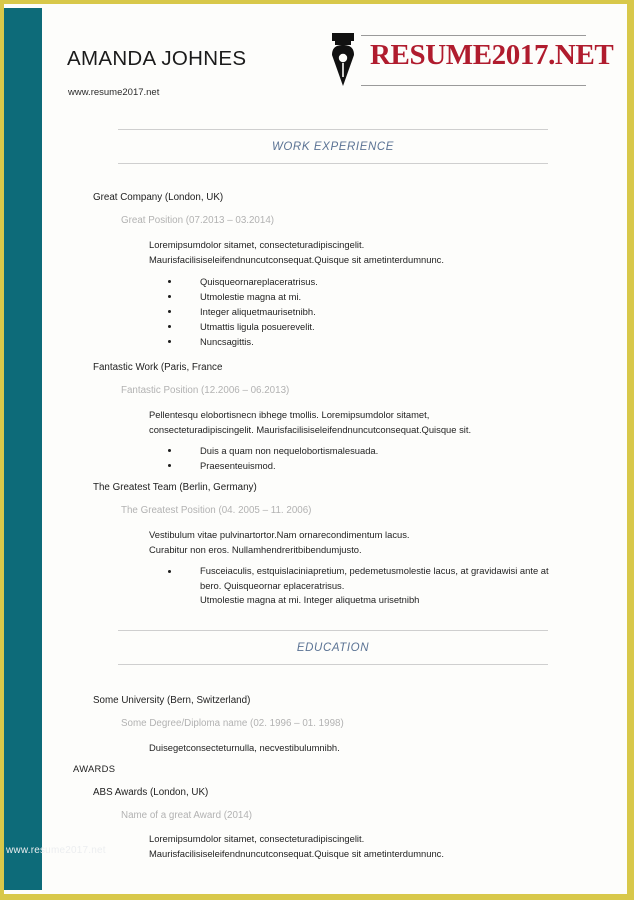 The image size is (634, 900). I want to click on candidate-website: www.resume2017.net, so click(113, 92).